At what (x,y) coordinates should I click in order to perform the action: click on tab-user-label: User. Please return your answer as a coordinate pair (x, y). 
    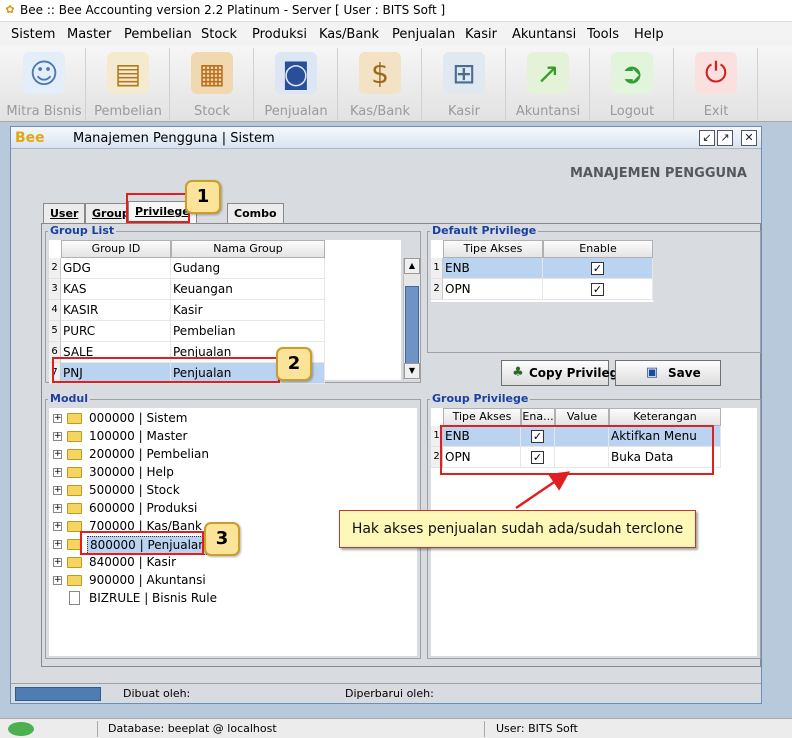
    Looking at the image, I should click on (64, 213).